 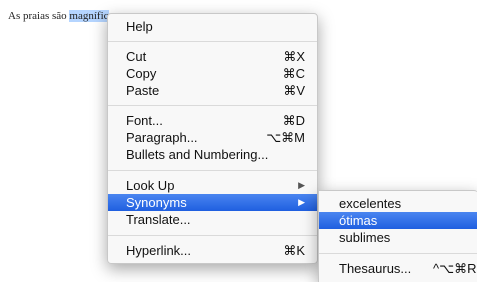 I want to click on menu-item-hyperlink-shortcut: ⌘K, so click(x=294, y=250).